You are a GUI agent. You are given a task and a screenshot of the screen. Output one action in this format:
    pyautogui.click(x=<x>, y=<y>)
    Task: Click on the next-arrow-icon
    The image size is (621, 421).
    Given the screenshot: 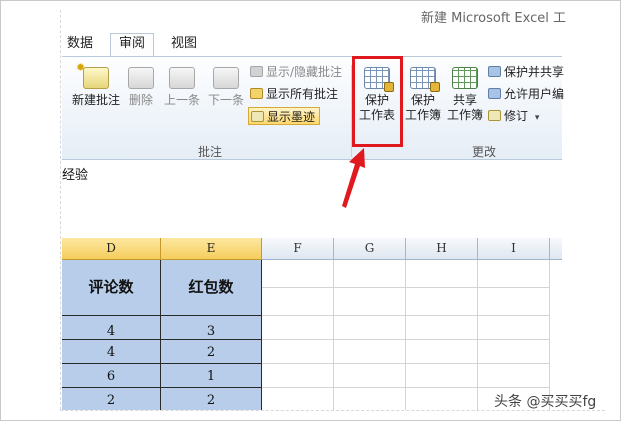 What is the action you would take?
    pyautogui.click(x=226, y=78)
    